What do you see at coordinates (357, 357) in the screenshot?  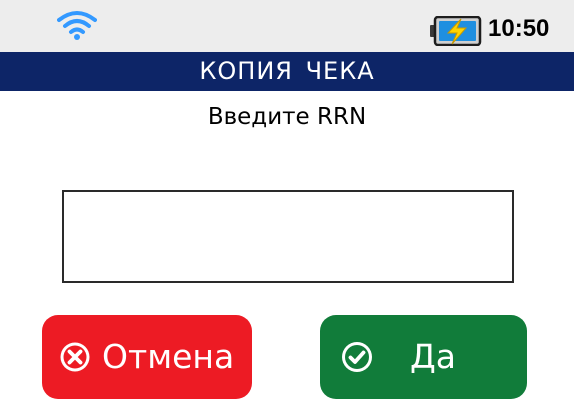 I see `check-circle-icon` at bounding box center [357, 357].